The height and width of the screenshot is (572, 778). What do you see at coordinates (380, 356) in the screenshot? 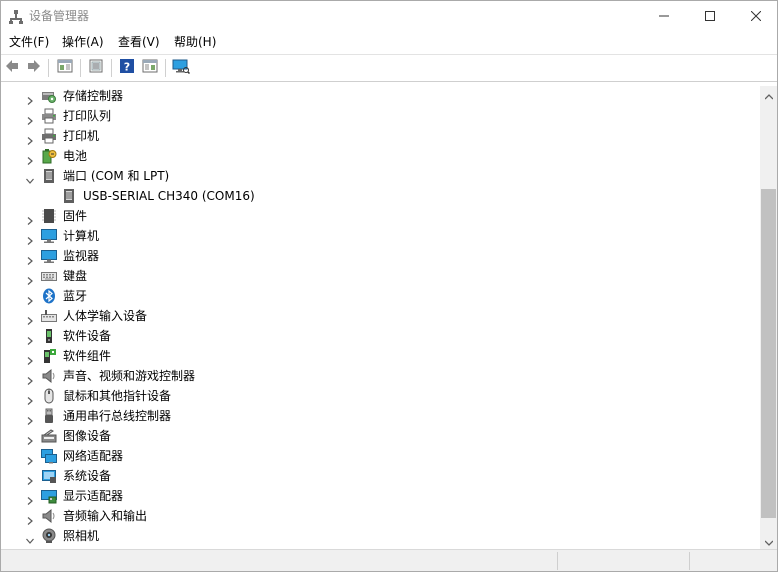
I see `tree-category-row: 软件组件` at bounding box center [380, 356].